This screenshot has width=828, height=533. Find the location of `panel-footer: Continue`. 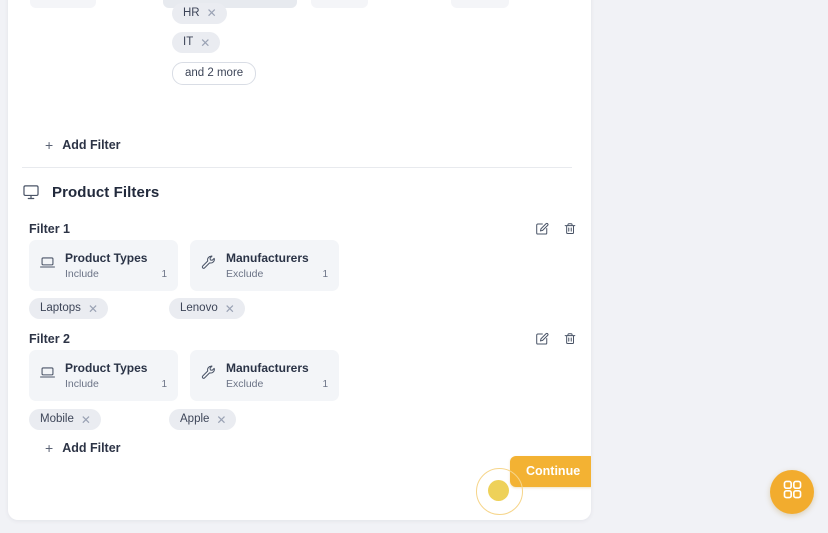

panel-footer: Continue is located at coordinates (299, 481).